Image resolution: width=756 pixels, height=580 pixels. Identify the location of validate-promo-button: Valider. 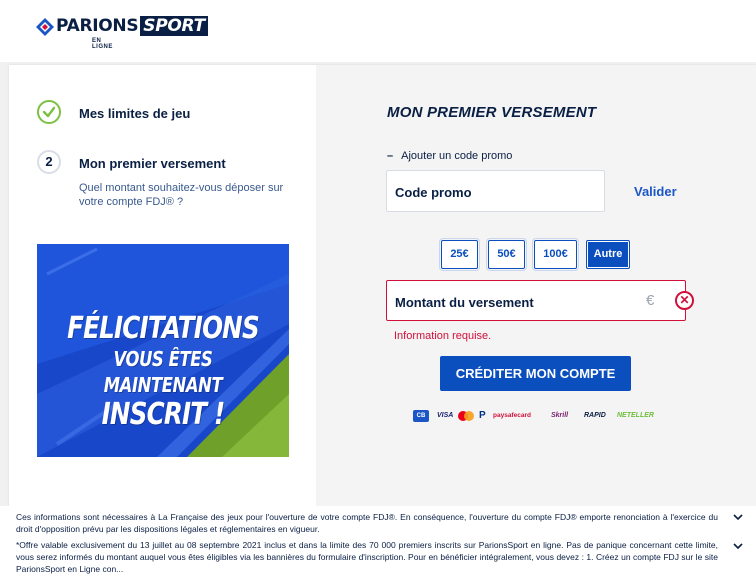
(655, 191).